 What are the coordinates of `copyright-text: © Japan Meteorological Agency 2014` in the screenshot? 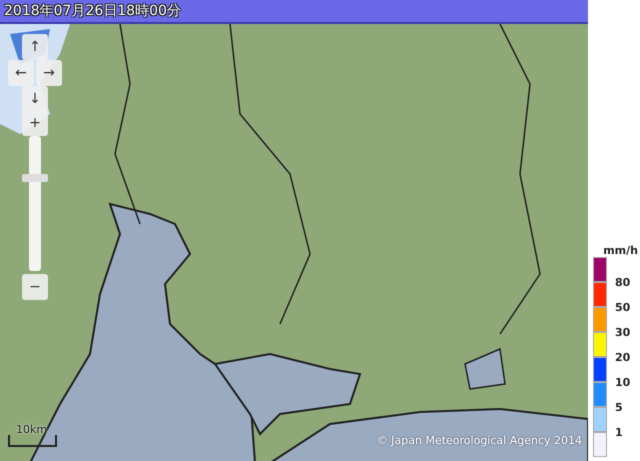 It's located at (479, 440).